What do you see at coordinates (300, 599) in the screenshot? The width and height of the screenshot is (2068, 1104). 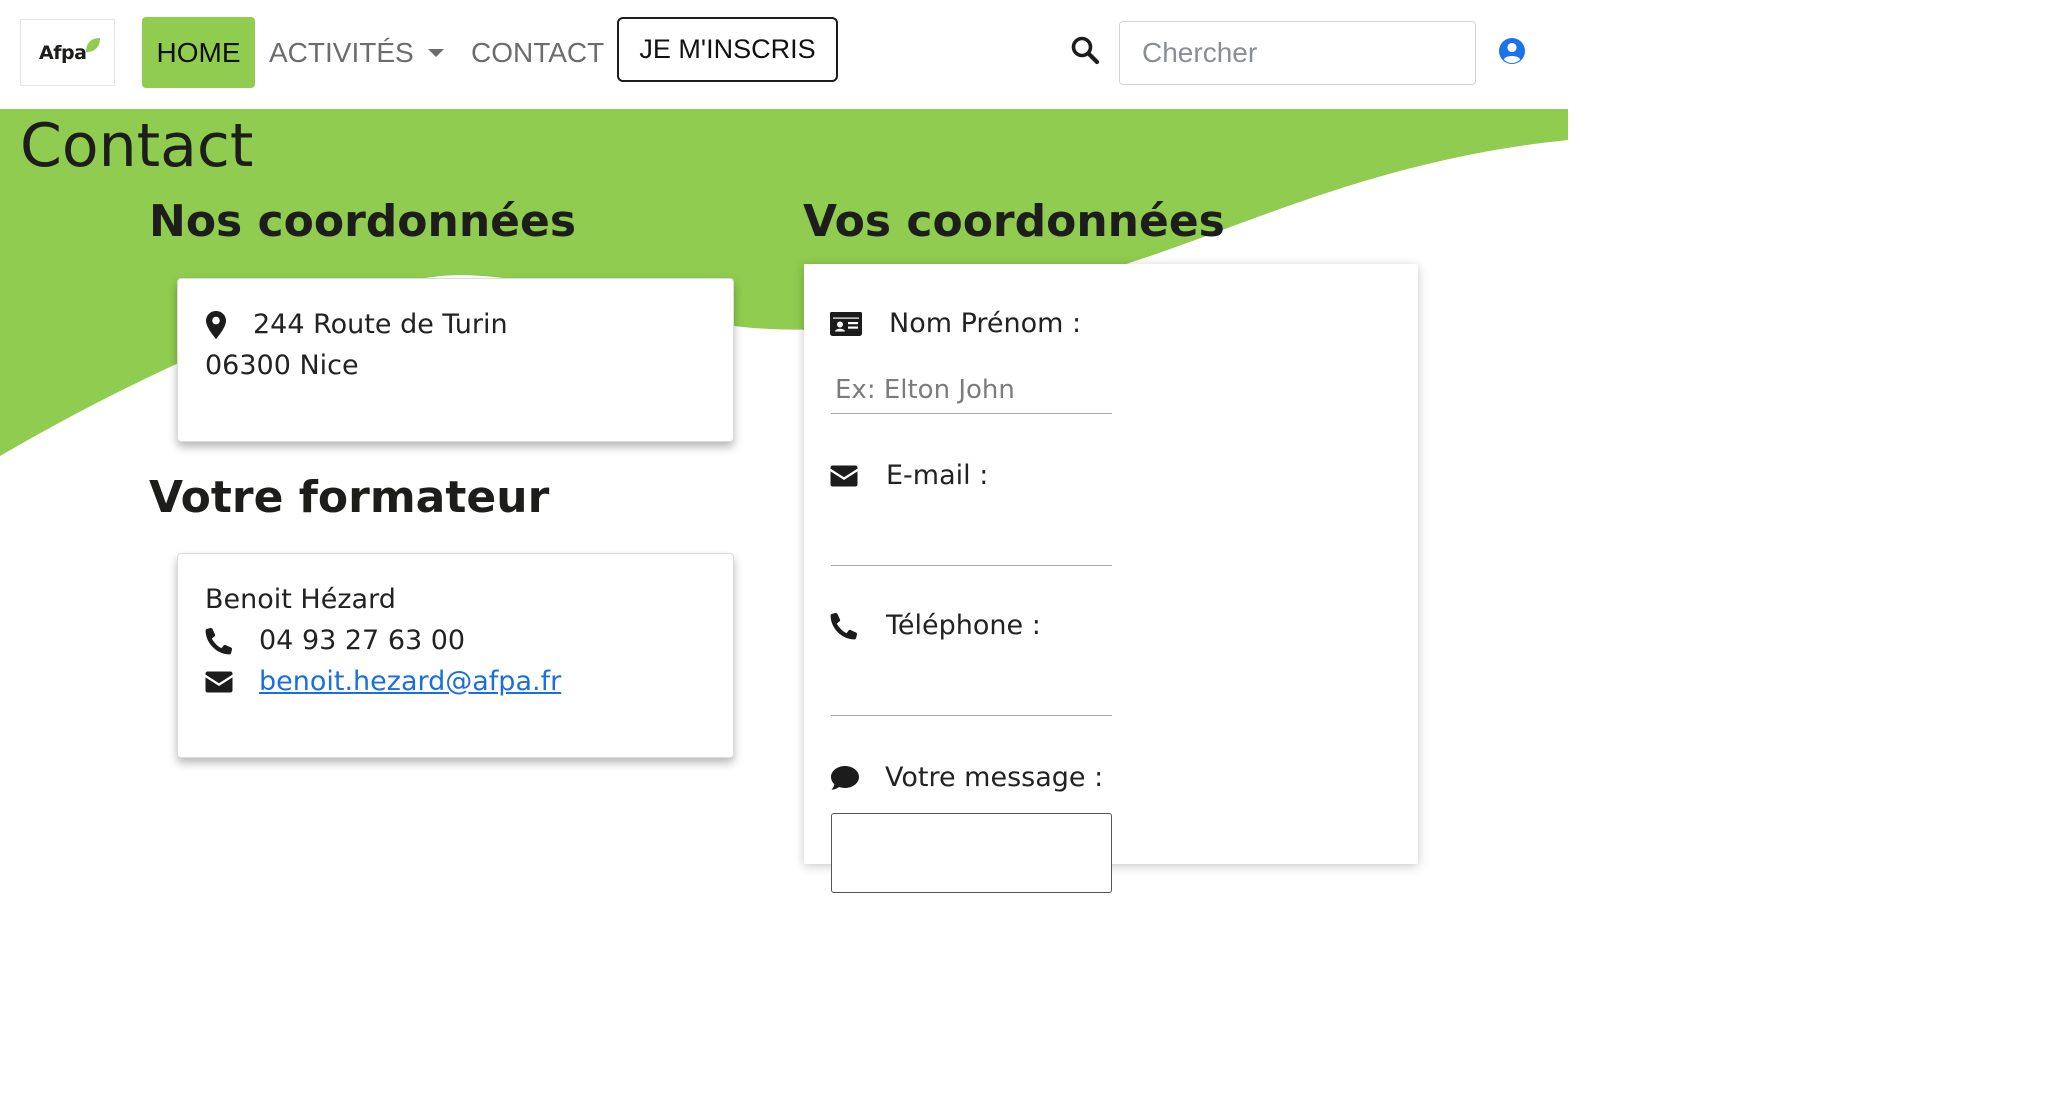 I see `trainer-name: Benoit Hézard` at bounding box center [300, 599].